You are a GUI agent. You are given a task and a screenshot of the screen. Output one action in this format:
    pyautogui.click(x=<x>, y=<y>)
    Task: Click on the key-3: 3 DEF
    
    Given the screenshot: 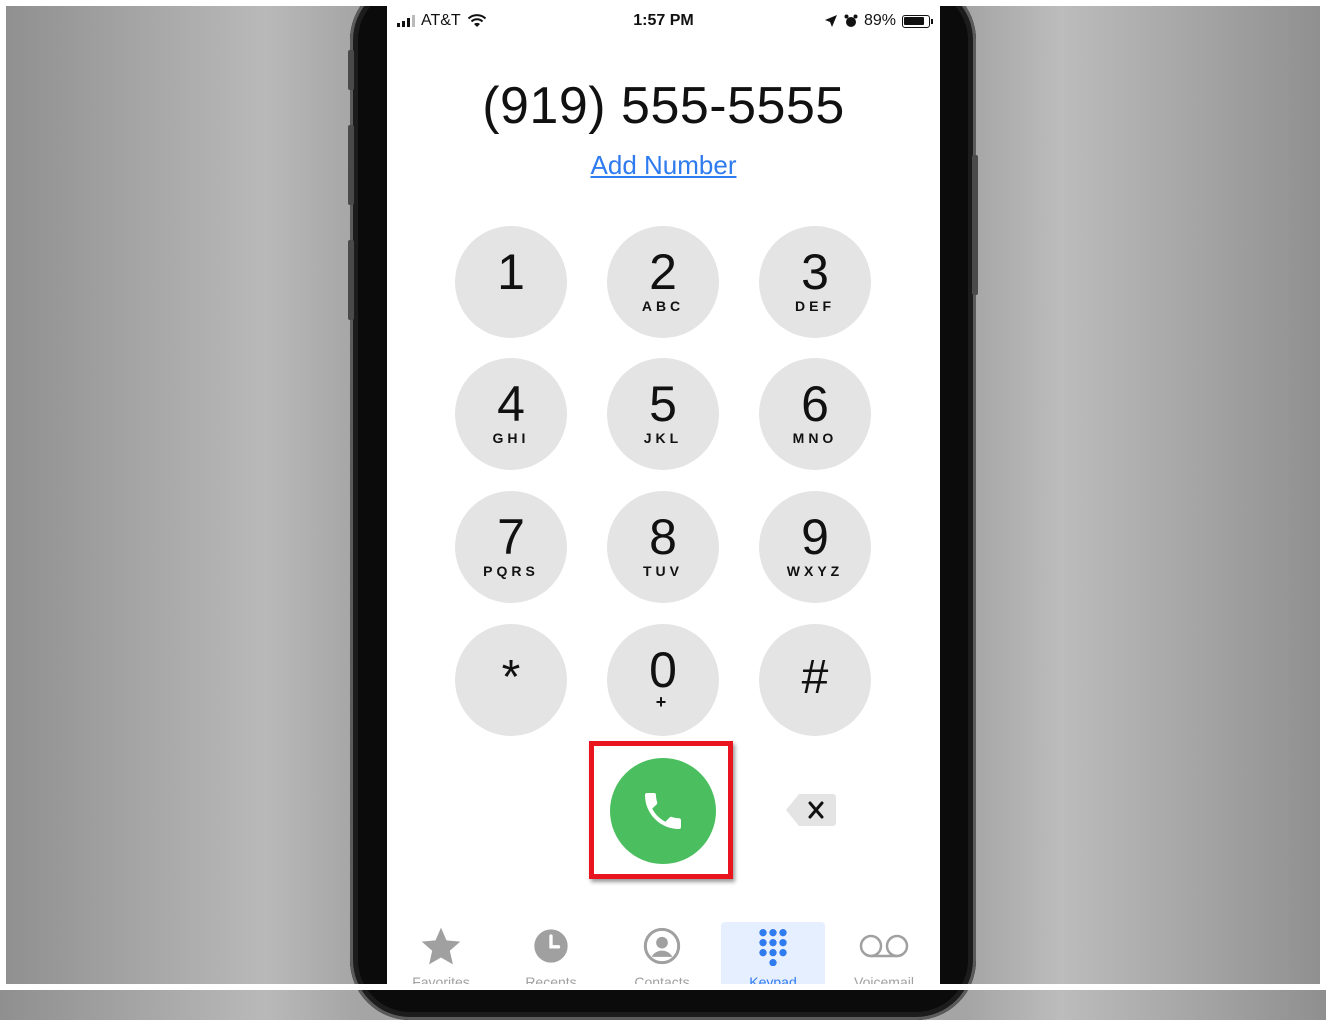 What is the action you would take?
    pyautogui.click(x=815, y=282)
    